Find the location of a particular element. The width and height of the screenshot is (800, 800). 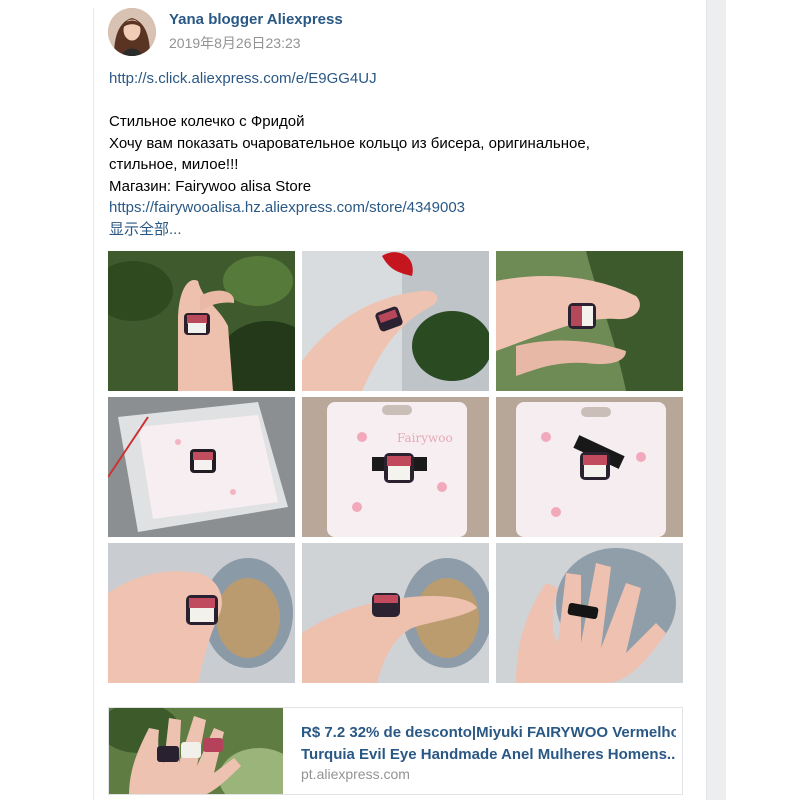

photo-ring-hand-stones is located at coordinates (201, 613).